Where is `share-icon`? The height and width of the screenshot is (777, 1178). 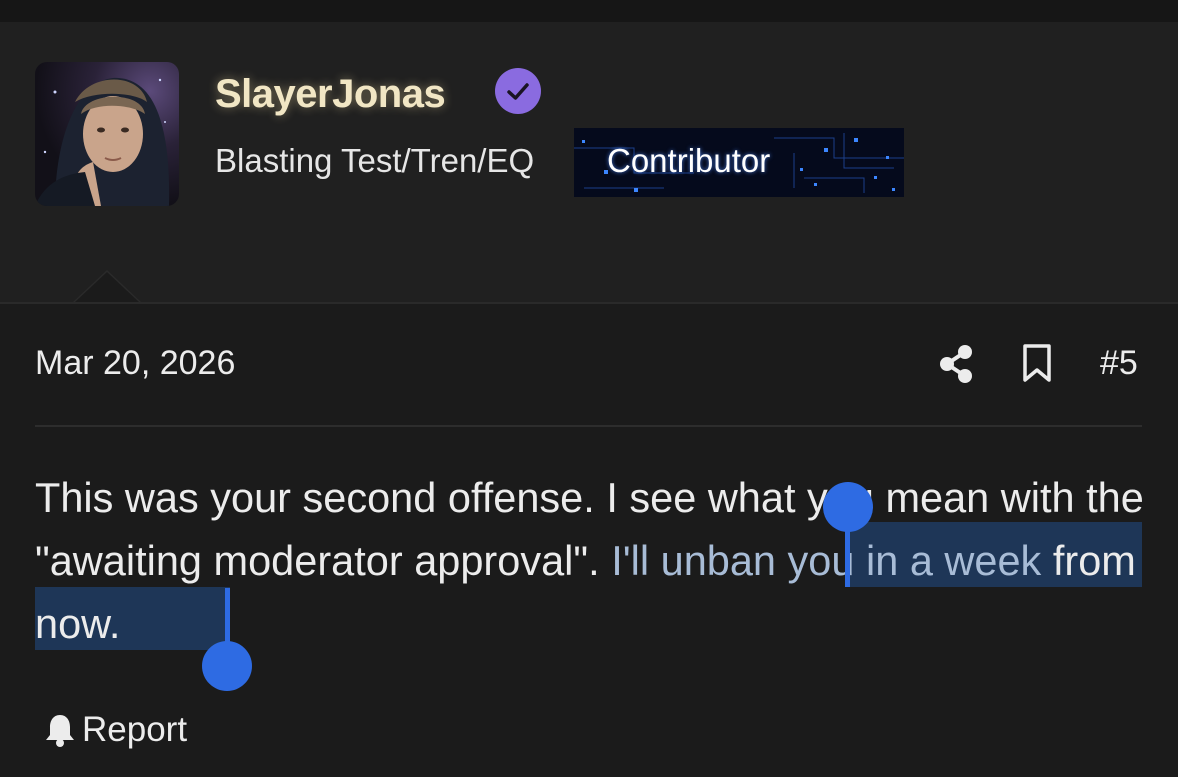 share-icon is located at coordinates (956, 364).